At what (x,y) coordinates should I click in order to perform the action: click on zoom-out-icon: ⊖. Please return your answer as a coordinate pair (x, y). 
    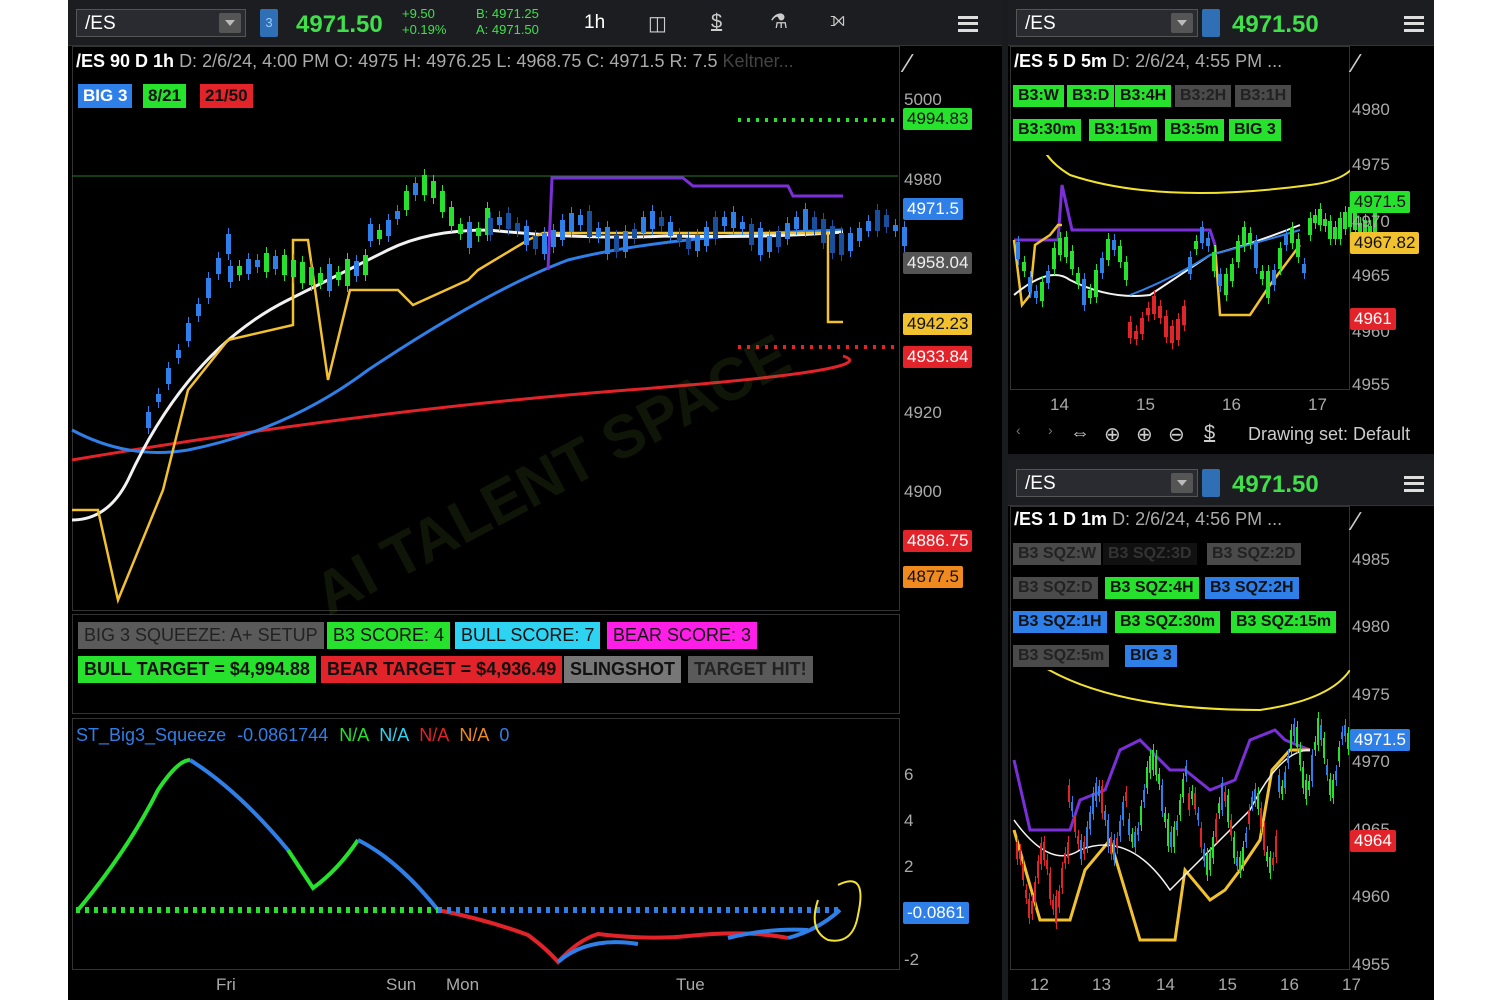
    Looking at the image, I should click on (1176, 434).